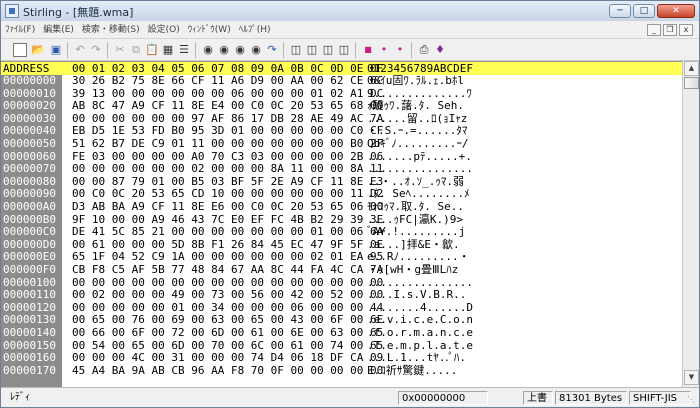 The width and height of the screenshot is (700, 408). Describe the element at coordinates (420, 320) in the screenshot. I see `row-ascii: .e.v.i.c.e.C.o.n` at that location.